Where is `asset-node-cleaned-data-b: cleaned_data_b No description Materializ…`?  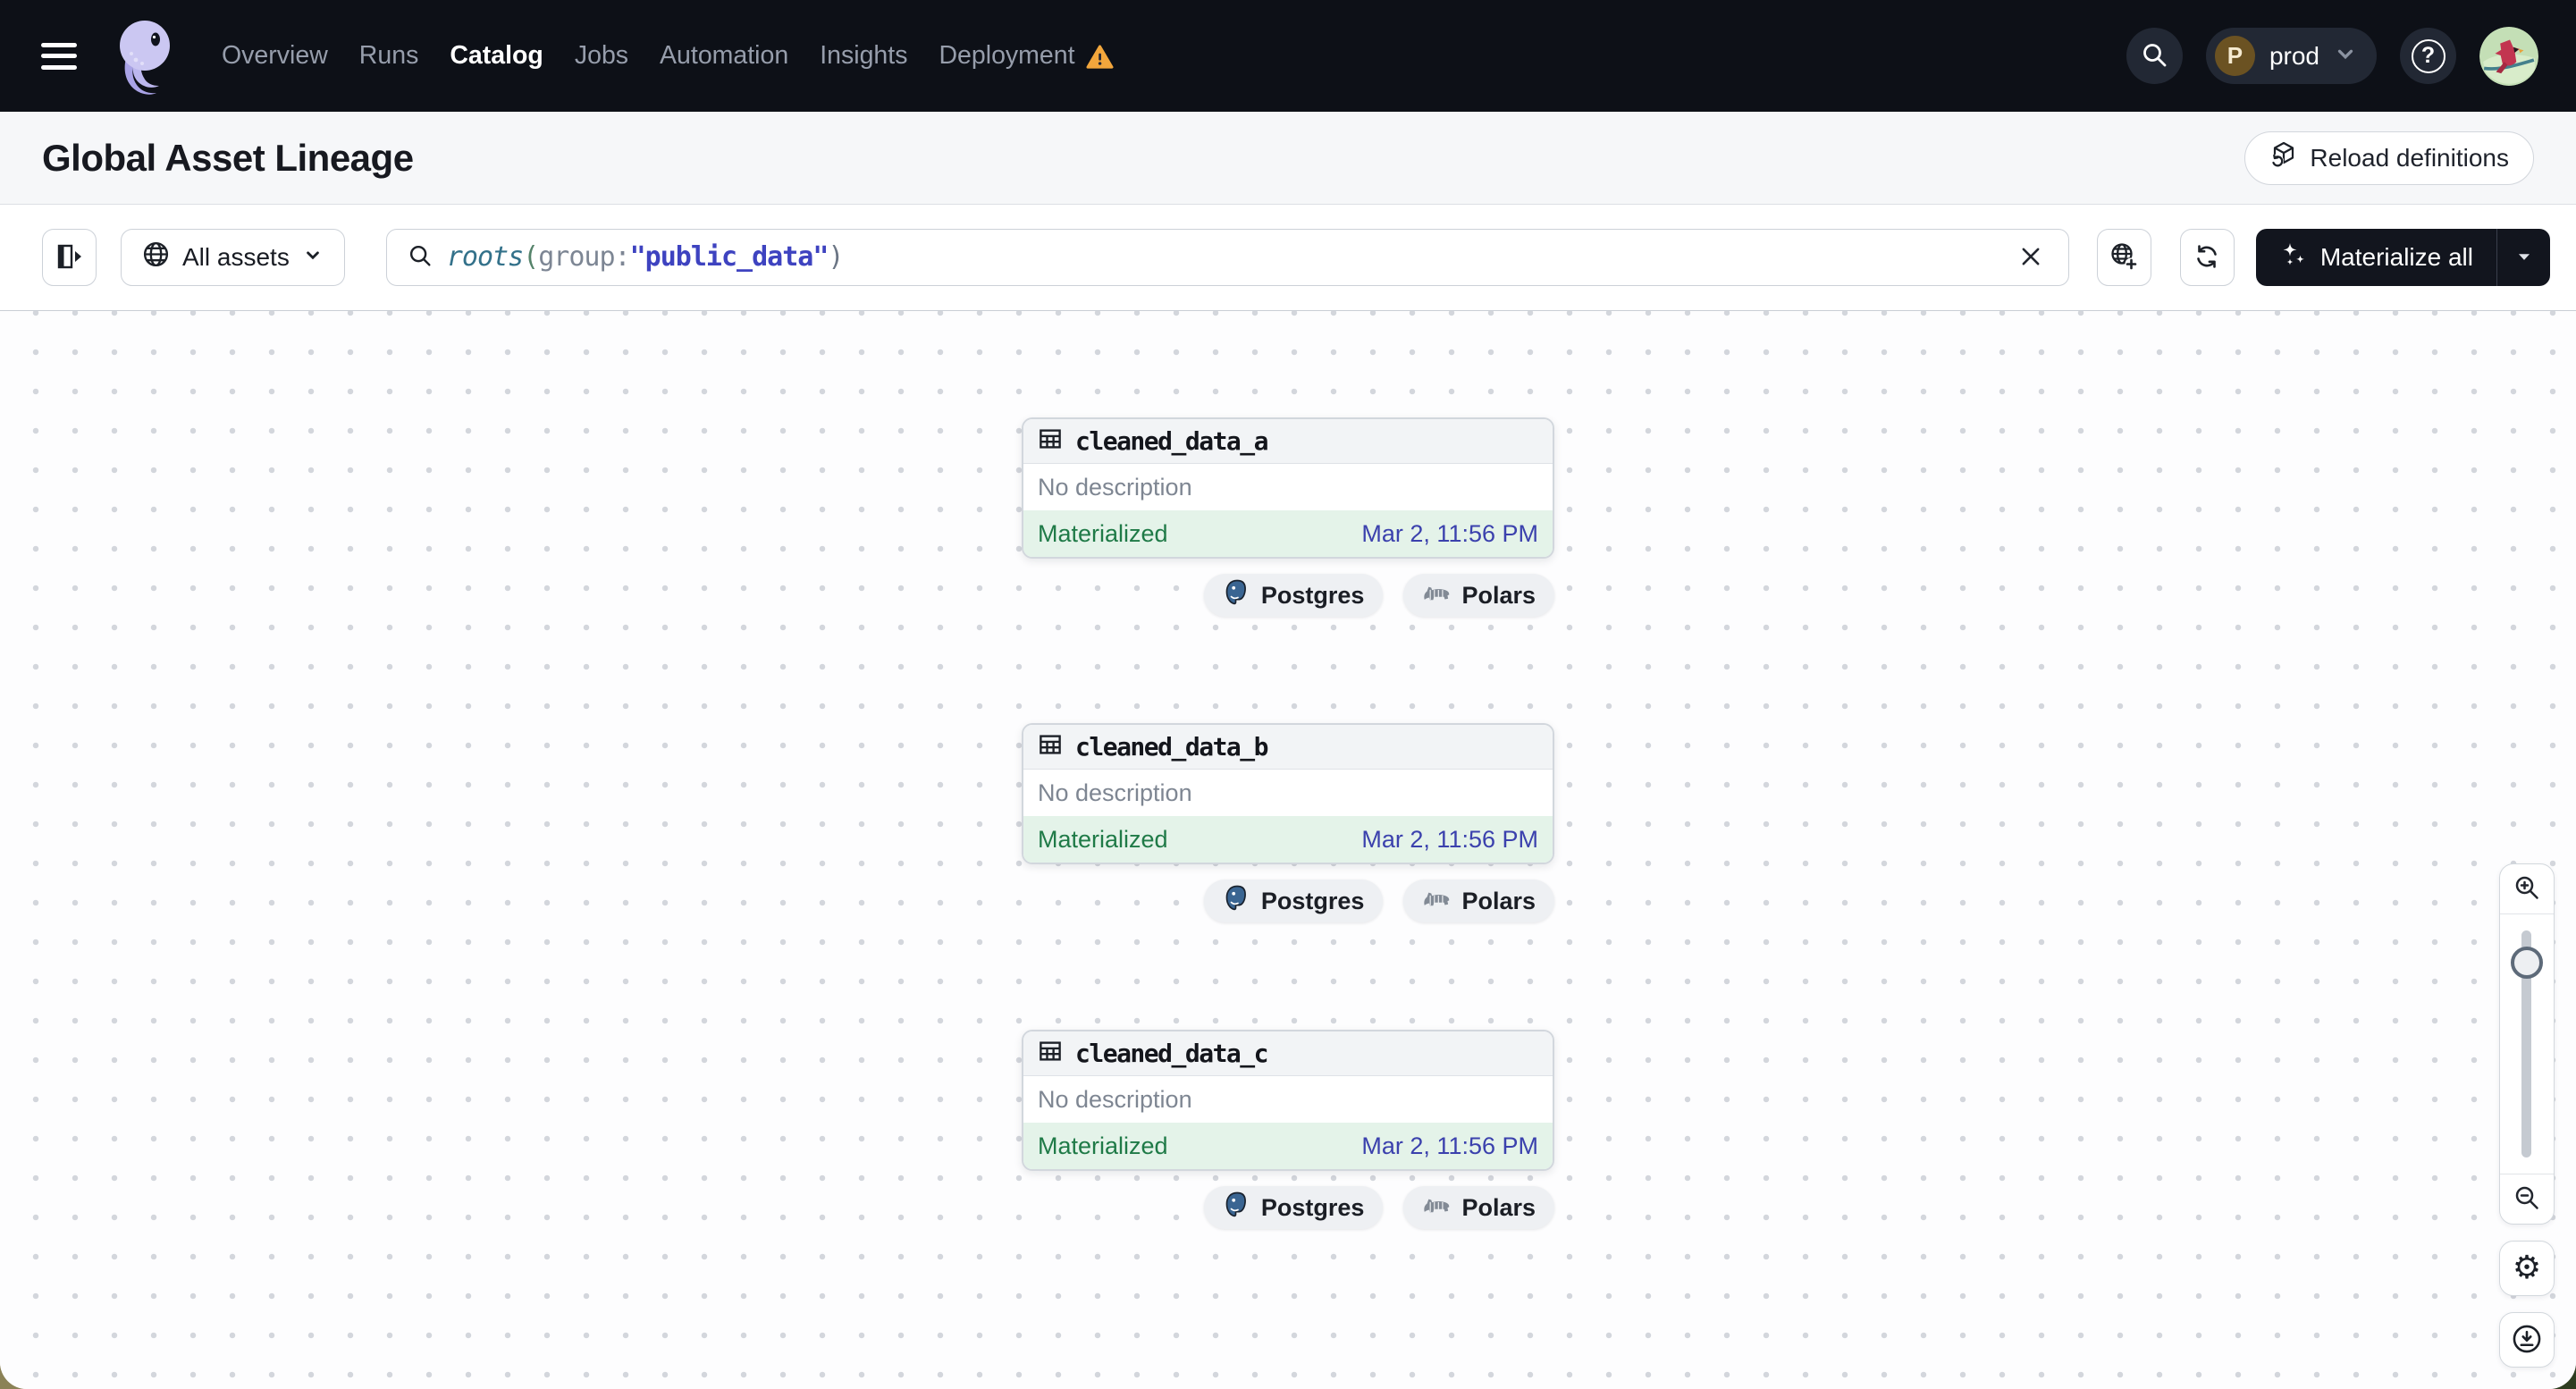 asset-node-cleaned-data-b: cleaned_data_b No description Materializ… is located at coordinates (1288, 793).